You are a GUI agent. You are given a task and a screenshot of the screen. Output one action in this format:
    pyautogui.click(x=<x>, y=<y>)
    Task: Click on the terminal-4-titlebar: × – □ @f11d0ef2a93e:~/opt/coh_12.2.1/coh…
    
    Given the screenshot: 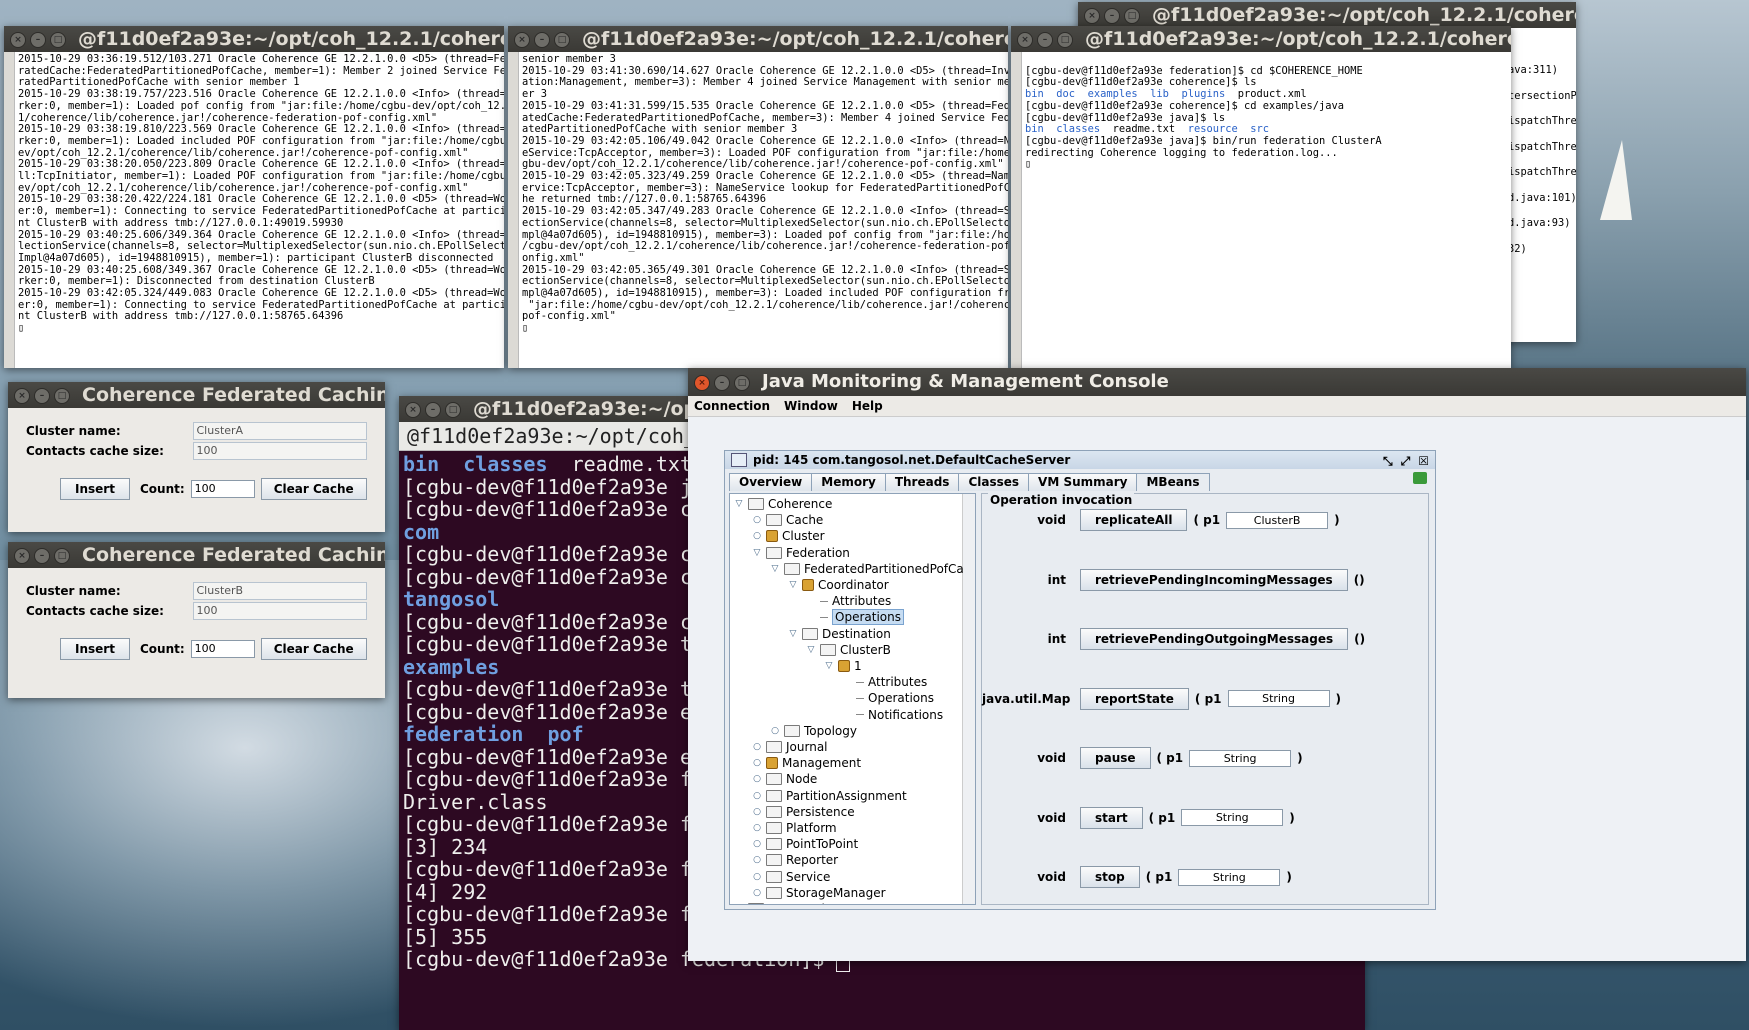 What is the action you would take?
    pyautogui.click(x=1327, y=15)
    